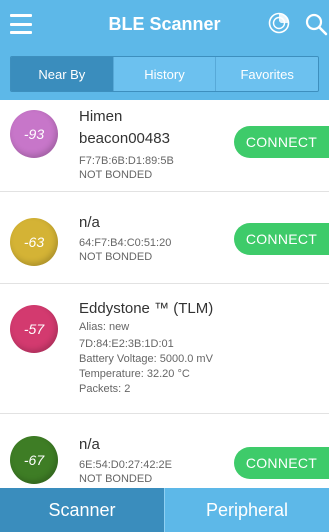  I want to click on rssi-badge: -63, so click(34, 242).